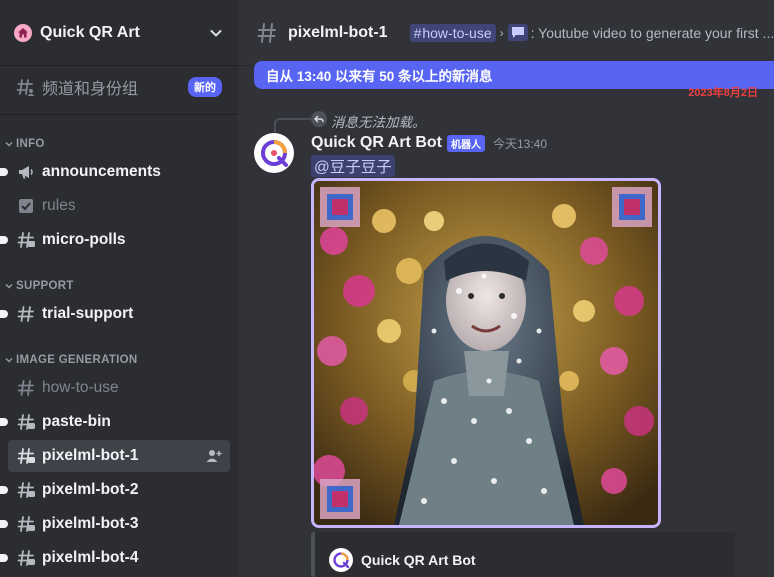 This screenshot has height=577, width=774. Describe the element at coordinates (205, 87) in the screenshot. I see `new-badge: 新的` at that location.